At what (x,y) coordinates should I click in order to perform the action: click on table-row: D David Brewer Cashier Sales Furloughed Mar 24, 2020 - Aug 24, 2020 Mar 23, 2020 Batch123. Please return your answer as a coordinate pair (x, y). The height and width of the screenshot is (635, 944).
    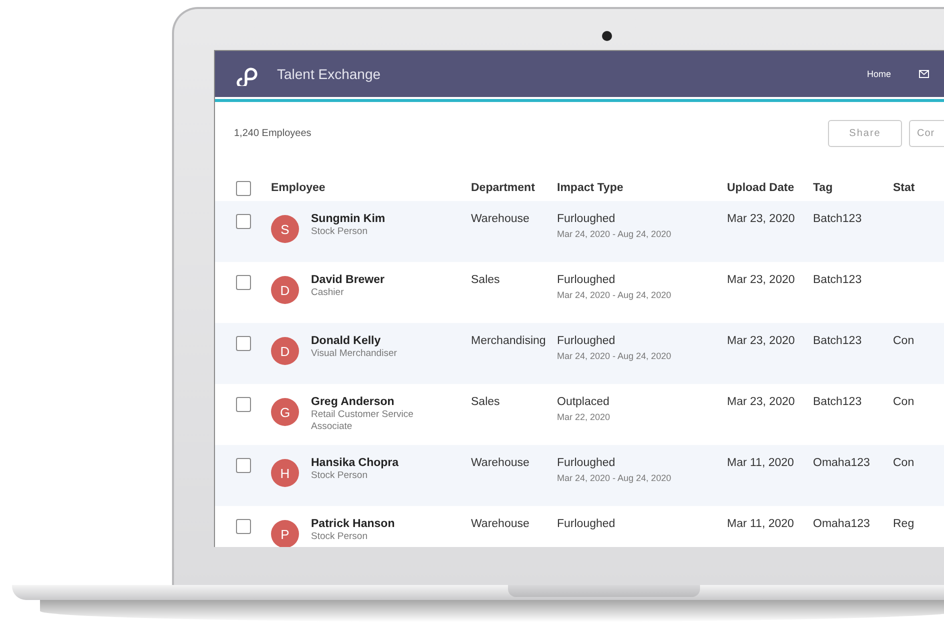
    Looking at the image, I should click on (579, 292).